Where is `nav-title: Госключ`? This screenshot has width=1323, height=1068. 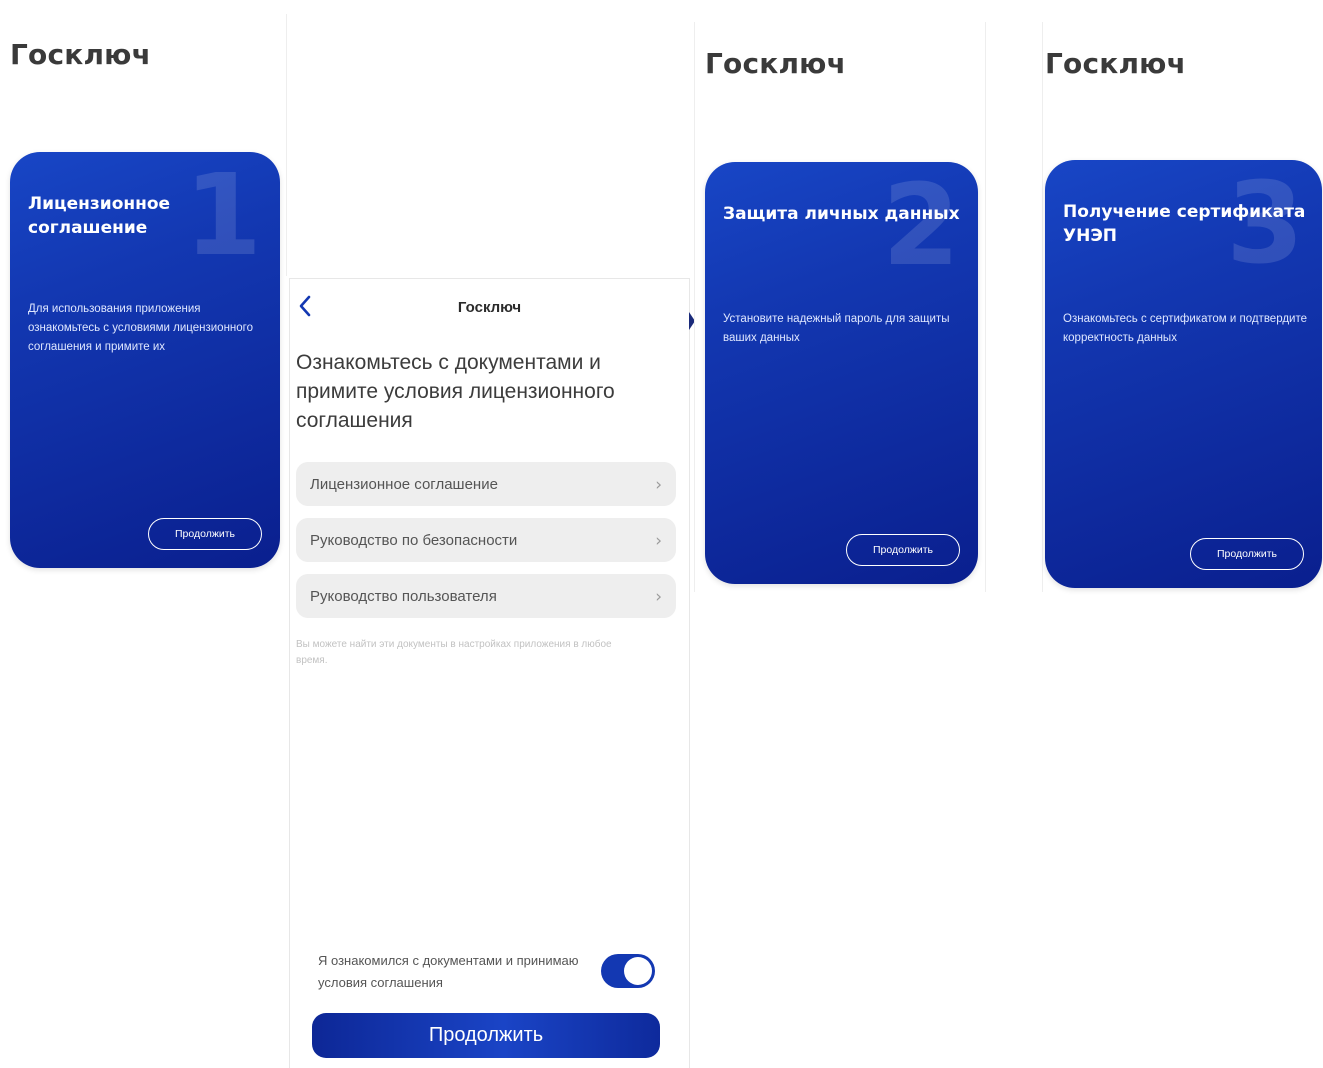
nav-title: Госключ is located at coordinates (489, 307).